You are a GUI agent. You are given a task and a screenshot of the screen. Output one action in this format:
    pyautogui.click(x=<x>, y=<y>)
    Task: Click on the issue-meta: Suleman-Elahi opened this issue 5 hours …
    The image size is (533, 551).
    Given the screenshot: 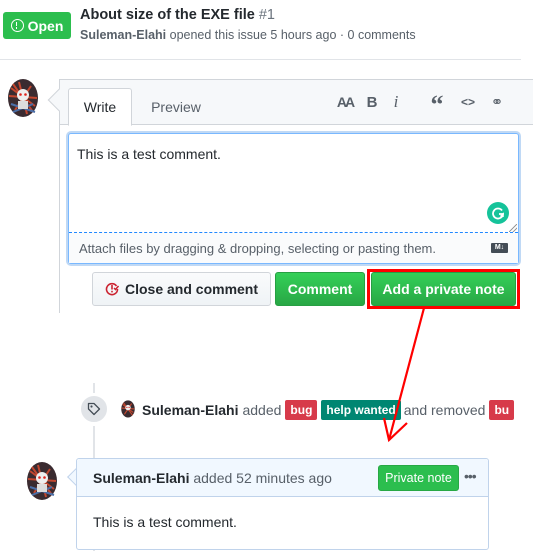 What is the action you would take?
    pyautogui.click(x=248, y=35)
    